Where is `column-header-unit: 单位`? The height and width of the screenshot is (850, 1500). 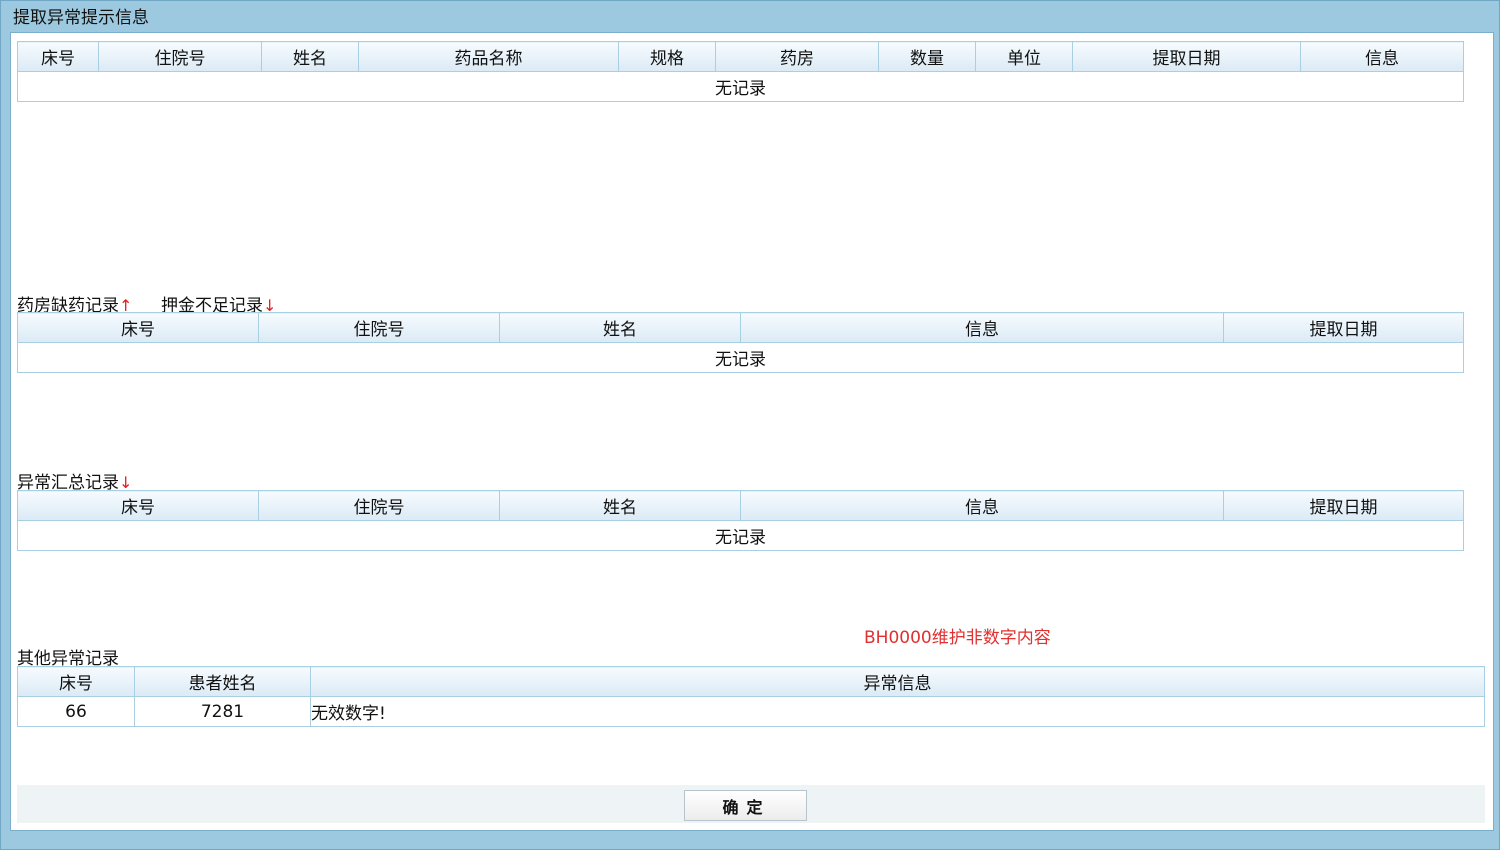
column-header-unit: 单位 is located at coordinates (1024, 56).